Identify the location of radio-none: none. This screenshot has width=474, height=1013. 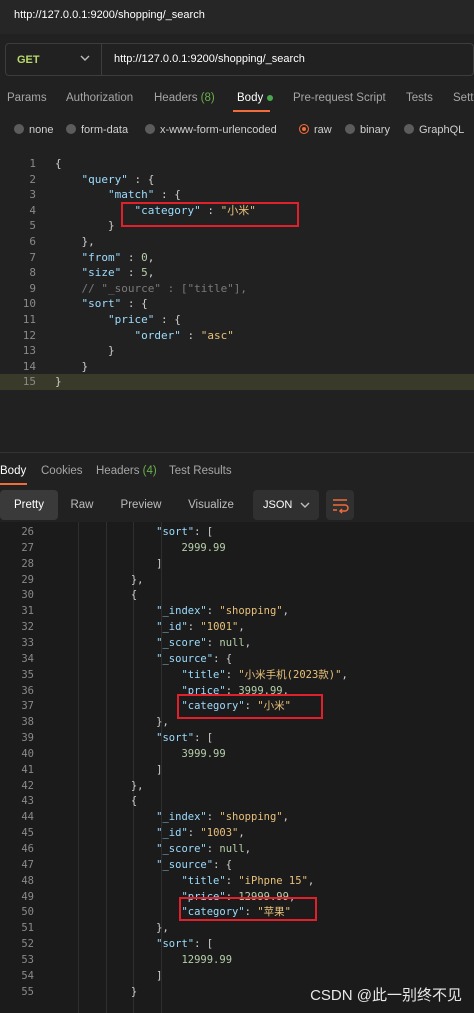
(33, 130).